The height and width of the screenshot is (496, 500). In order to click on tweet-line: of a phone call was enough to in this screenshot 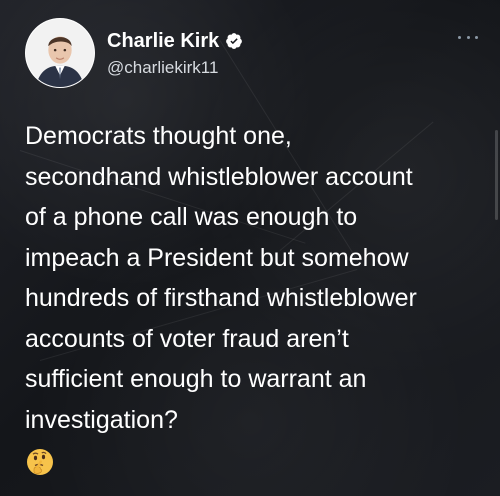, I will do `click(191, 217)`.